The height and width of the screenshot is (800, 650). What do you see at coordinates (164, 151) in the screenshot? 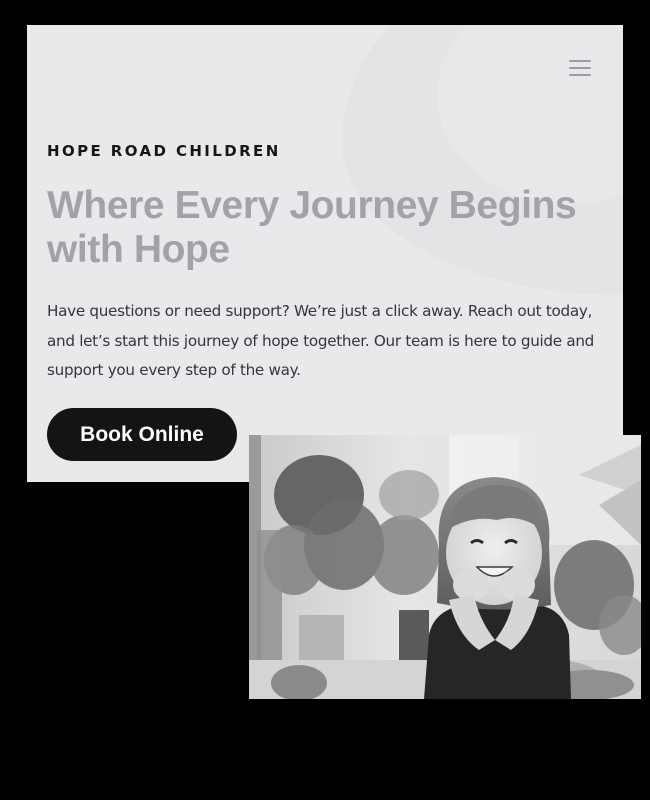
I see `brand-name: HOPE ROAD CHILDREN` at bounding box center [164, 151].